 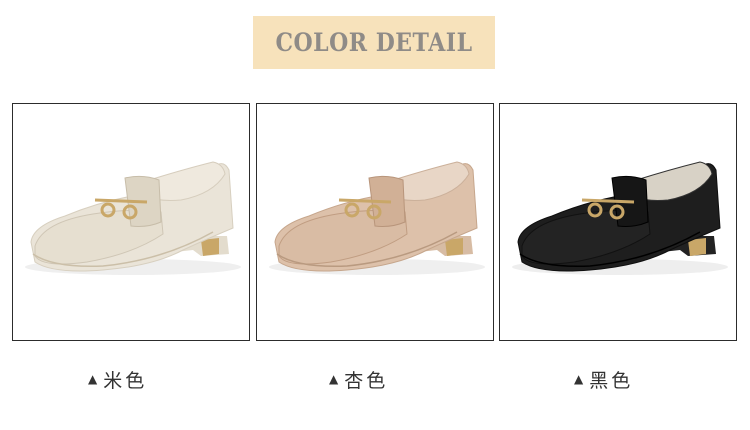 I want to click on color-name: 黑色, so click(x=611, y=380).